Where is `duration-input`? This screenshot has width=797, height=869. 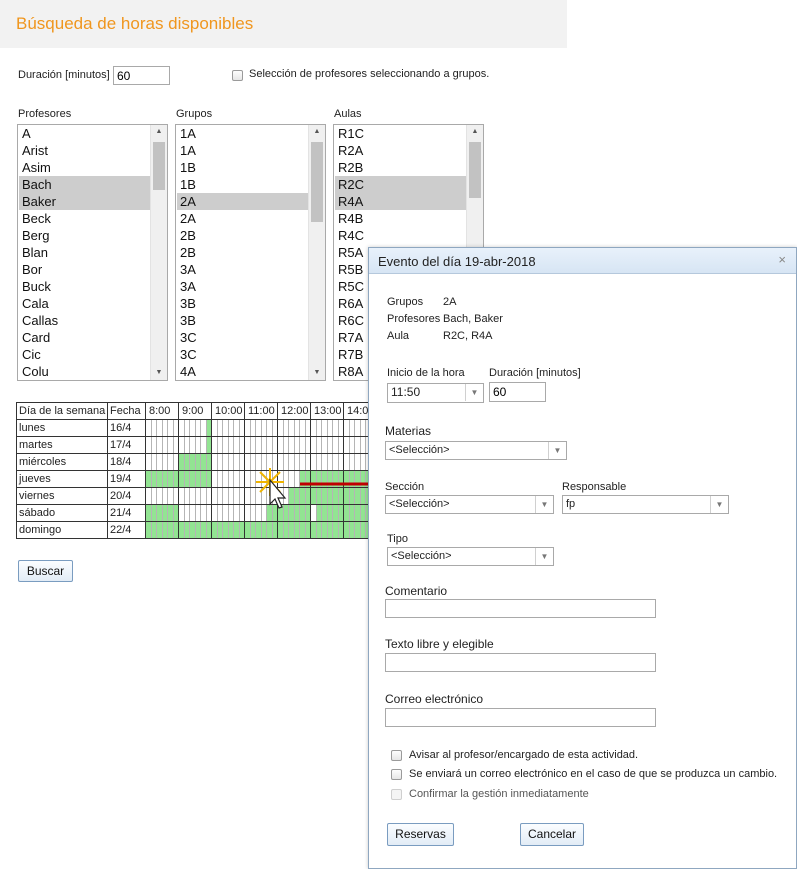
duration-input is located at coordinates (141, 75).